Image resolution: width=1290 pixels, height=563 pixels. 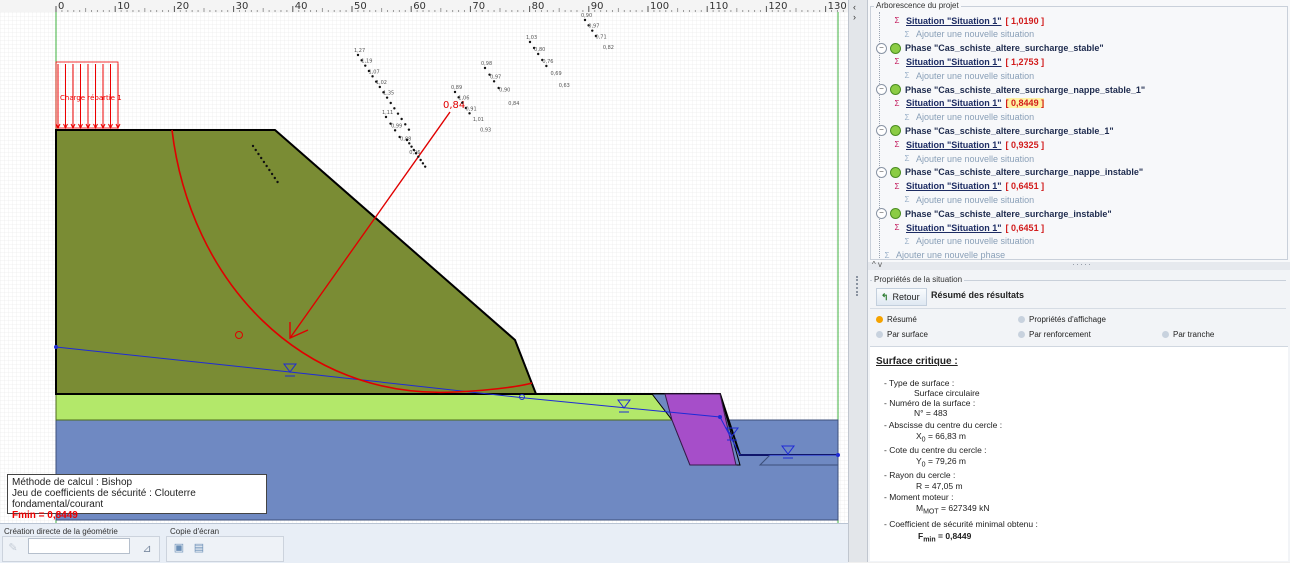 What do you see at coordinates (1188, 334) in the screenshot?
I see `option-by-slice: Par tranche` at bounding box center [1188, 334].